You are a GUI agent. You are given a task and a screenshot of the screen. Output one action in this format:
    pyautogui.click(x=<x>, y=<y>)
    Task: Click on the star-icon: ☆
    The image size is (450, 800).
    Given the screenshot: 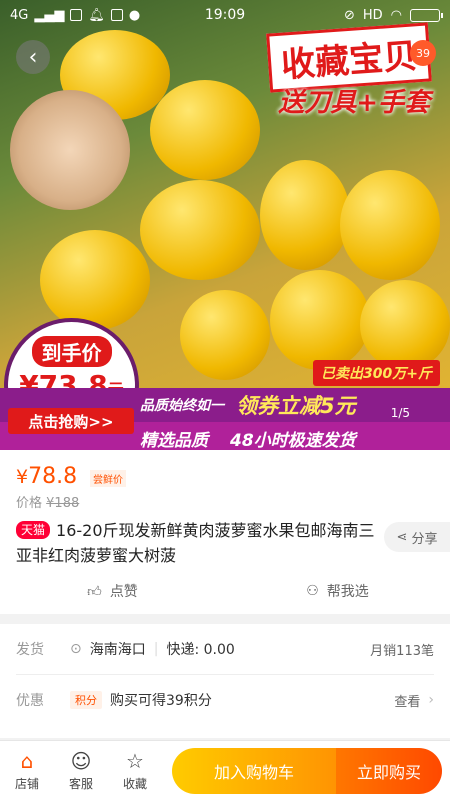 What is the action you would take?
    pyautogui.click(x=135, y=760)
    